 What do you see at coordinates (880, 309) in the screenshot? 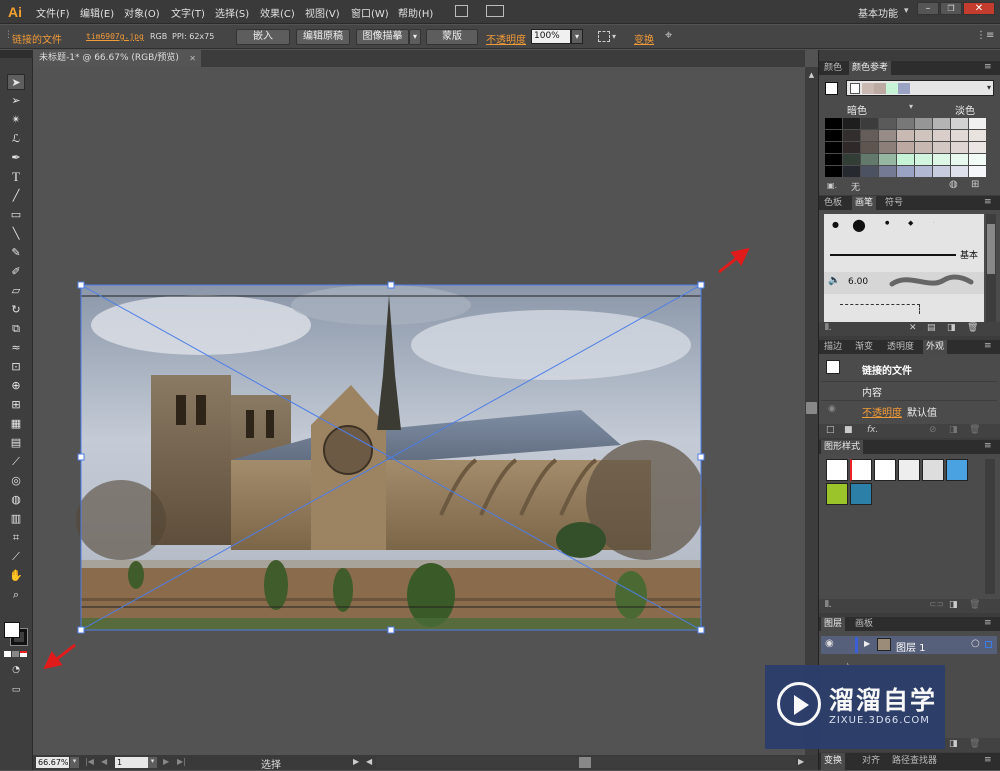
I see `brush-pattern-stroke` at bounding box center [880, 309].